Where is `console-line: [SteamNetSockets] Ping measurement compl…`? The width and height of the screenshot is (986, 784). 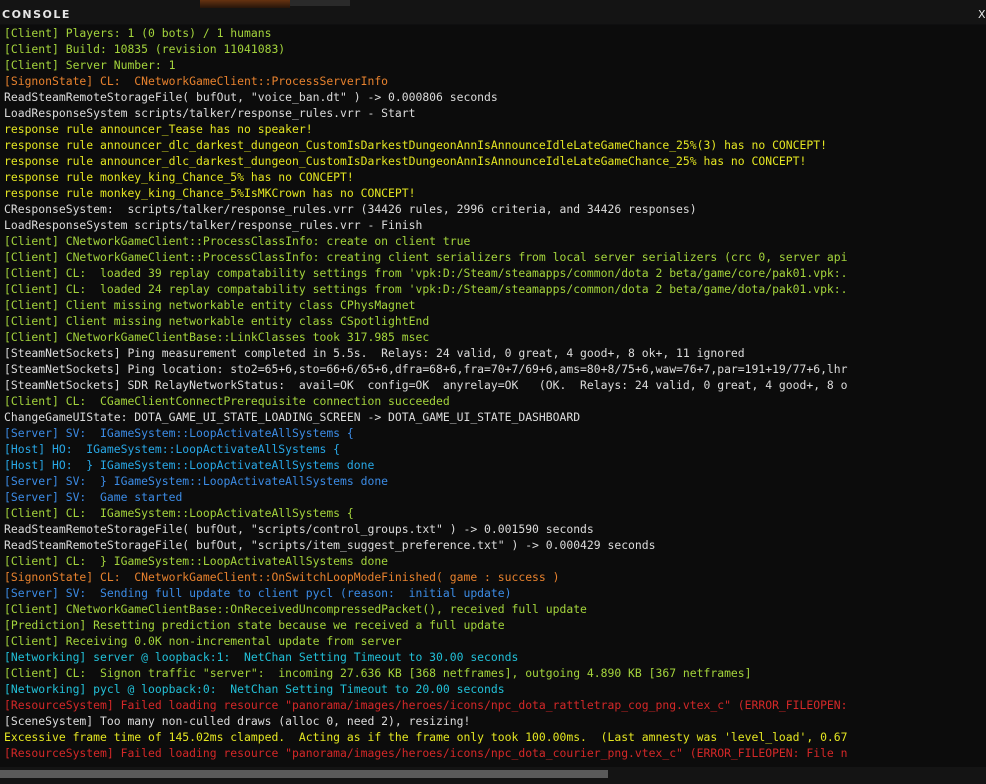
console-line: [SteamNetSockets] Ping measurement compl… is located at coordinates (374, 353).